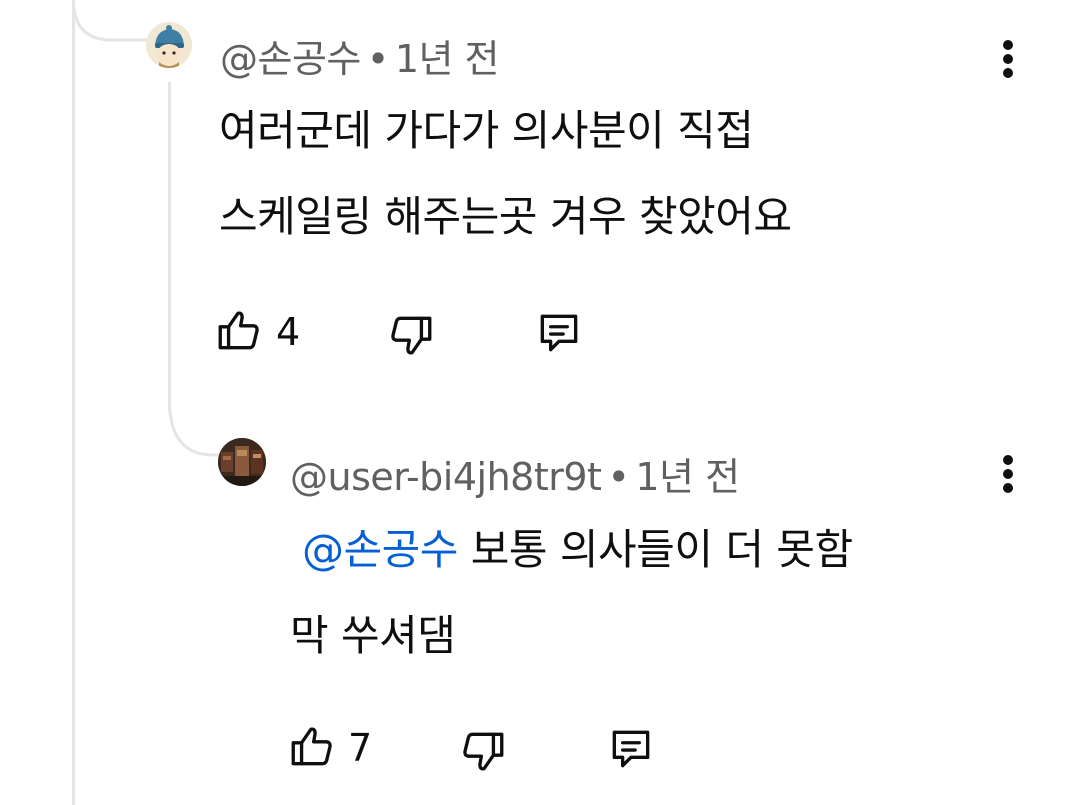 The height and width of the screenshot is (805, 1080). I want to click on like-count: 4, so click(288, 332).